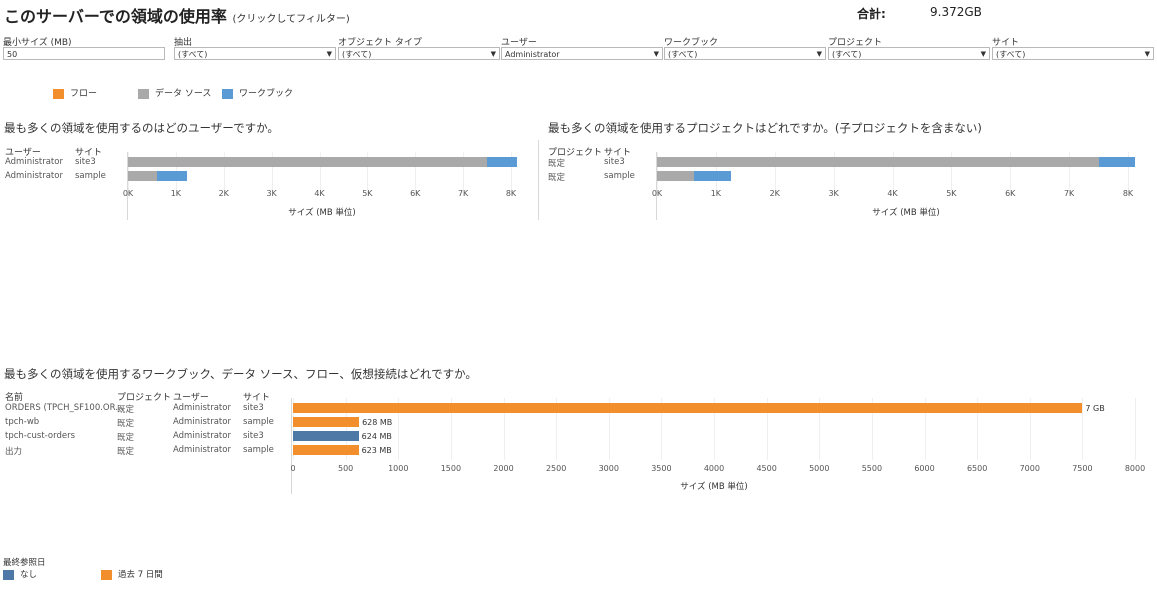 The width and height of the screenshot is (1157, 589). I want to click on site-dropdown: (すべて) ▼, so click(1073, 53).